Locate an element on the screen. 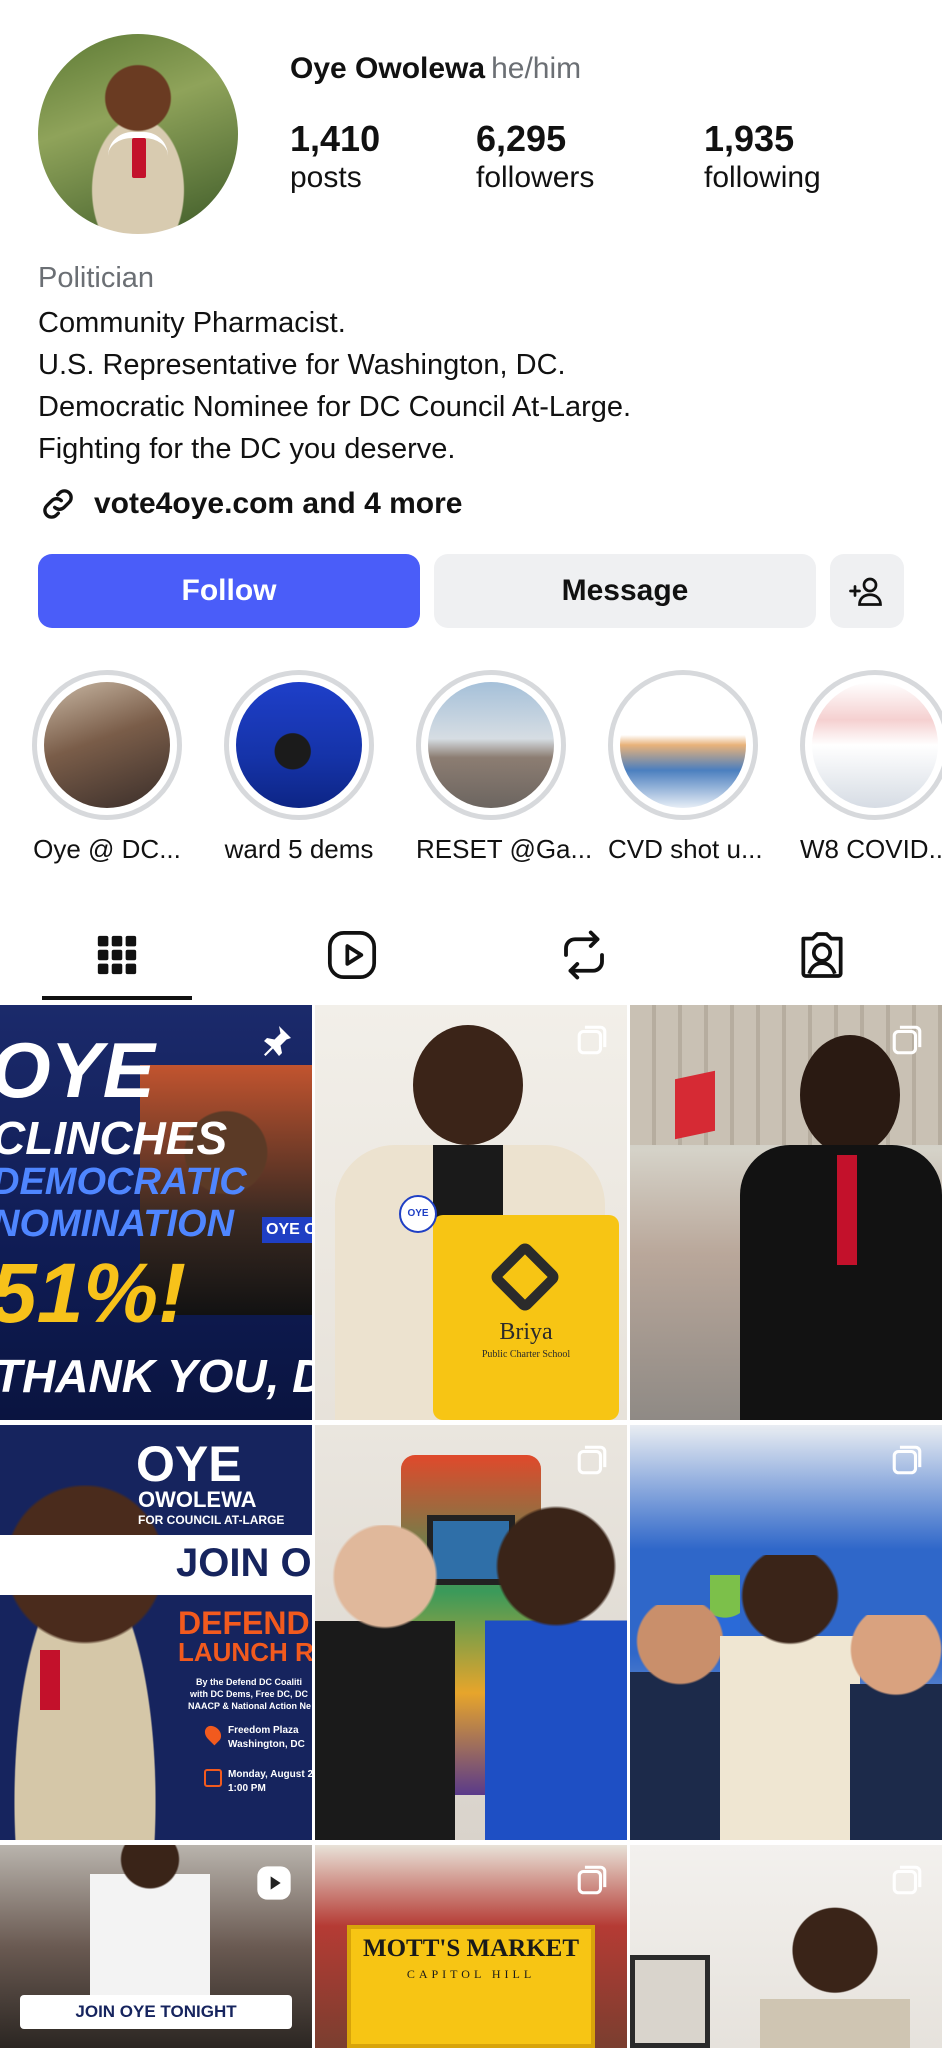 Image resolution: width=942 pixels, height=2048 pixels. stat-following: 1,935 following is located at coordinates (762, 157).